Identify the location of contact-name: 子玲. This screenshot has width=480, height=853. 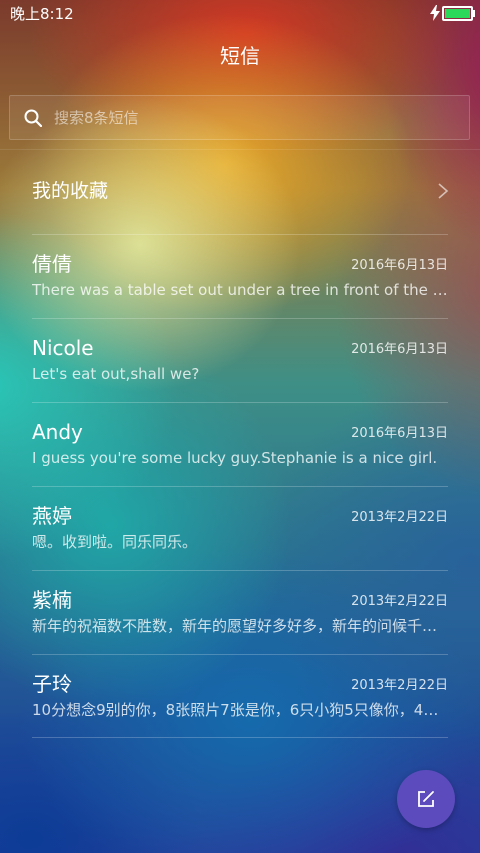
(52, 684).